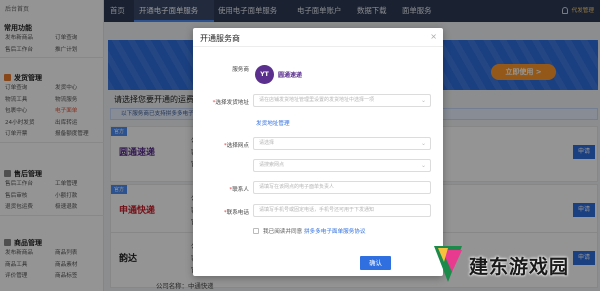  Describe the element at coordinates (236, 213) in the screenshot. I see `phone-label: *联系电话` at that location.